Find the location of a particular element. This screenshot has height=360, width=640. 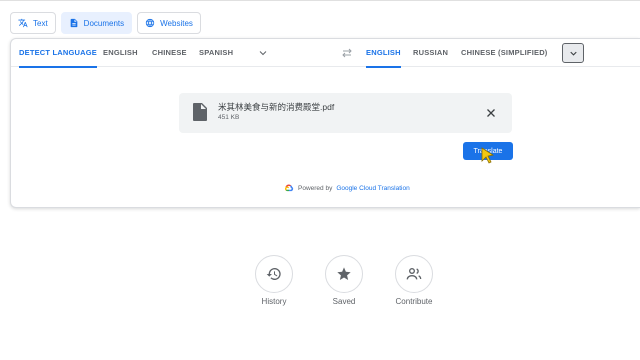

mode-tab-text-label: Text is located at coordinates (40, 23).